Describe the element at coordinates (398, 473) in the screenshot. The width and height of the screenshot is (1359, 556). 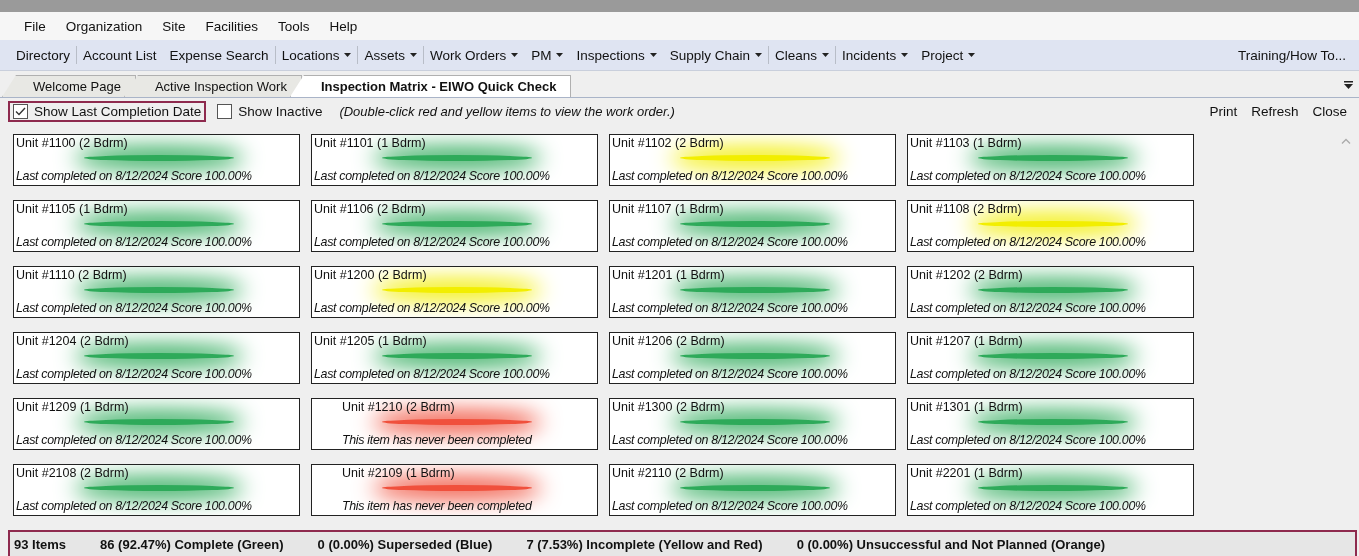
I see `unit-title: Unit #2109 (1 Bdrm)` at that location.